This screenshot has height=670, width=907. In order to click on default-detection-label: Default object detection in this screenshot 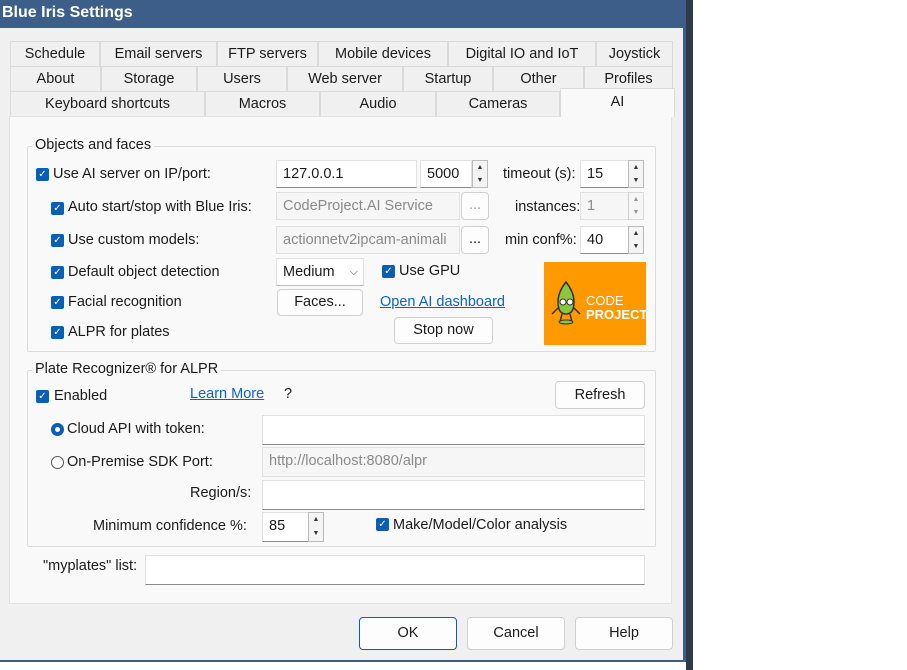, I will do `click(144, 272)`.